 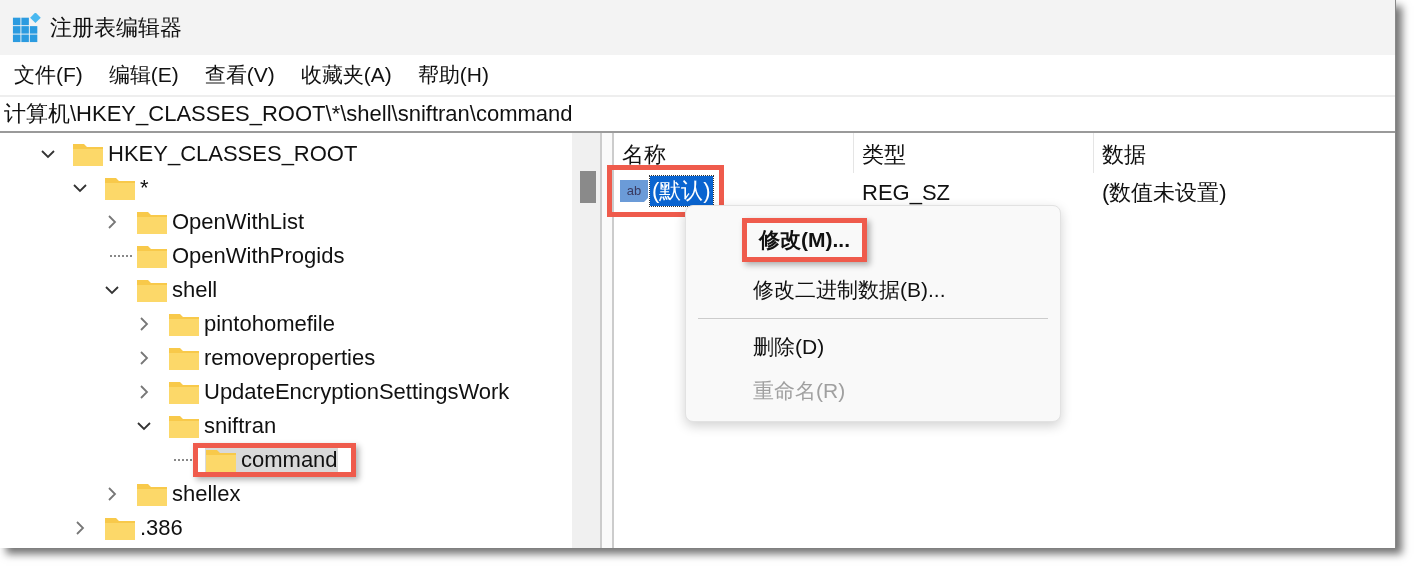 I want to click on menu-item: 文件(F), so click(x=48, y=75).